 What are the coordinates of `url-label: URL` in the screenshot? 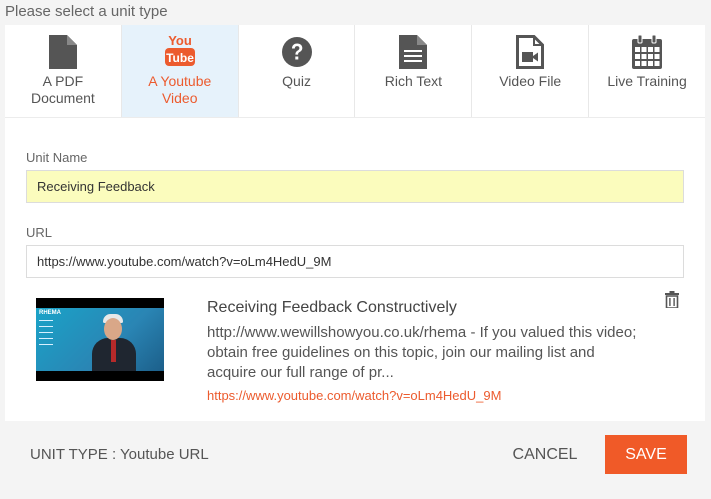 It's located at (39, 232).